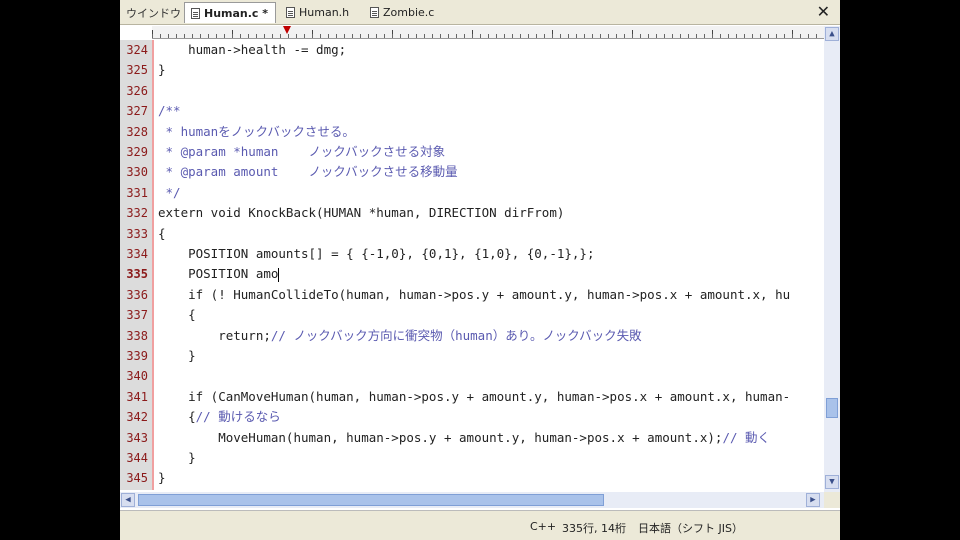  Describe the element at coordinates (137, 111) in the screenshot. I see `line-number: 327` at that location.